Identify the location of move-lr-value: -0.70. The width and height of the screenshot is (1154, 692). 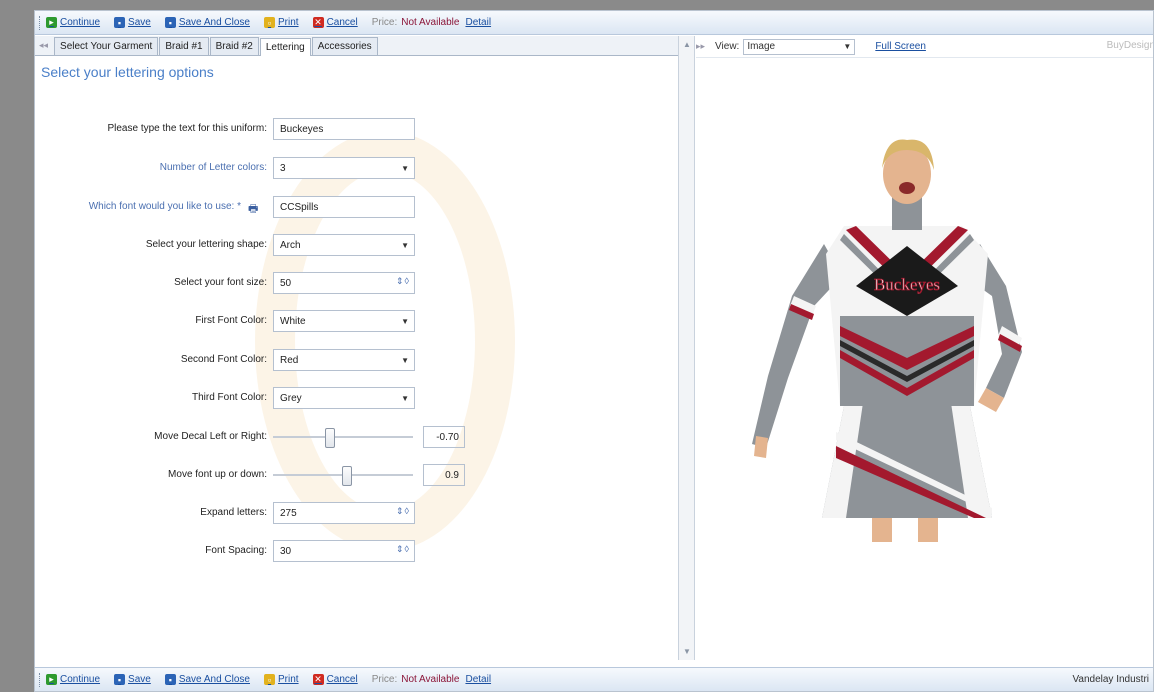
(444, 437).